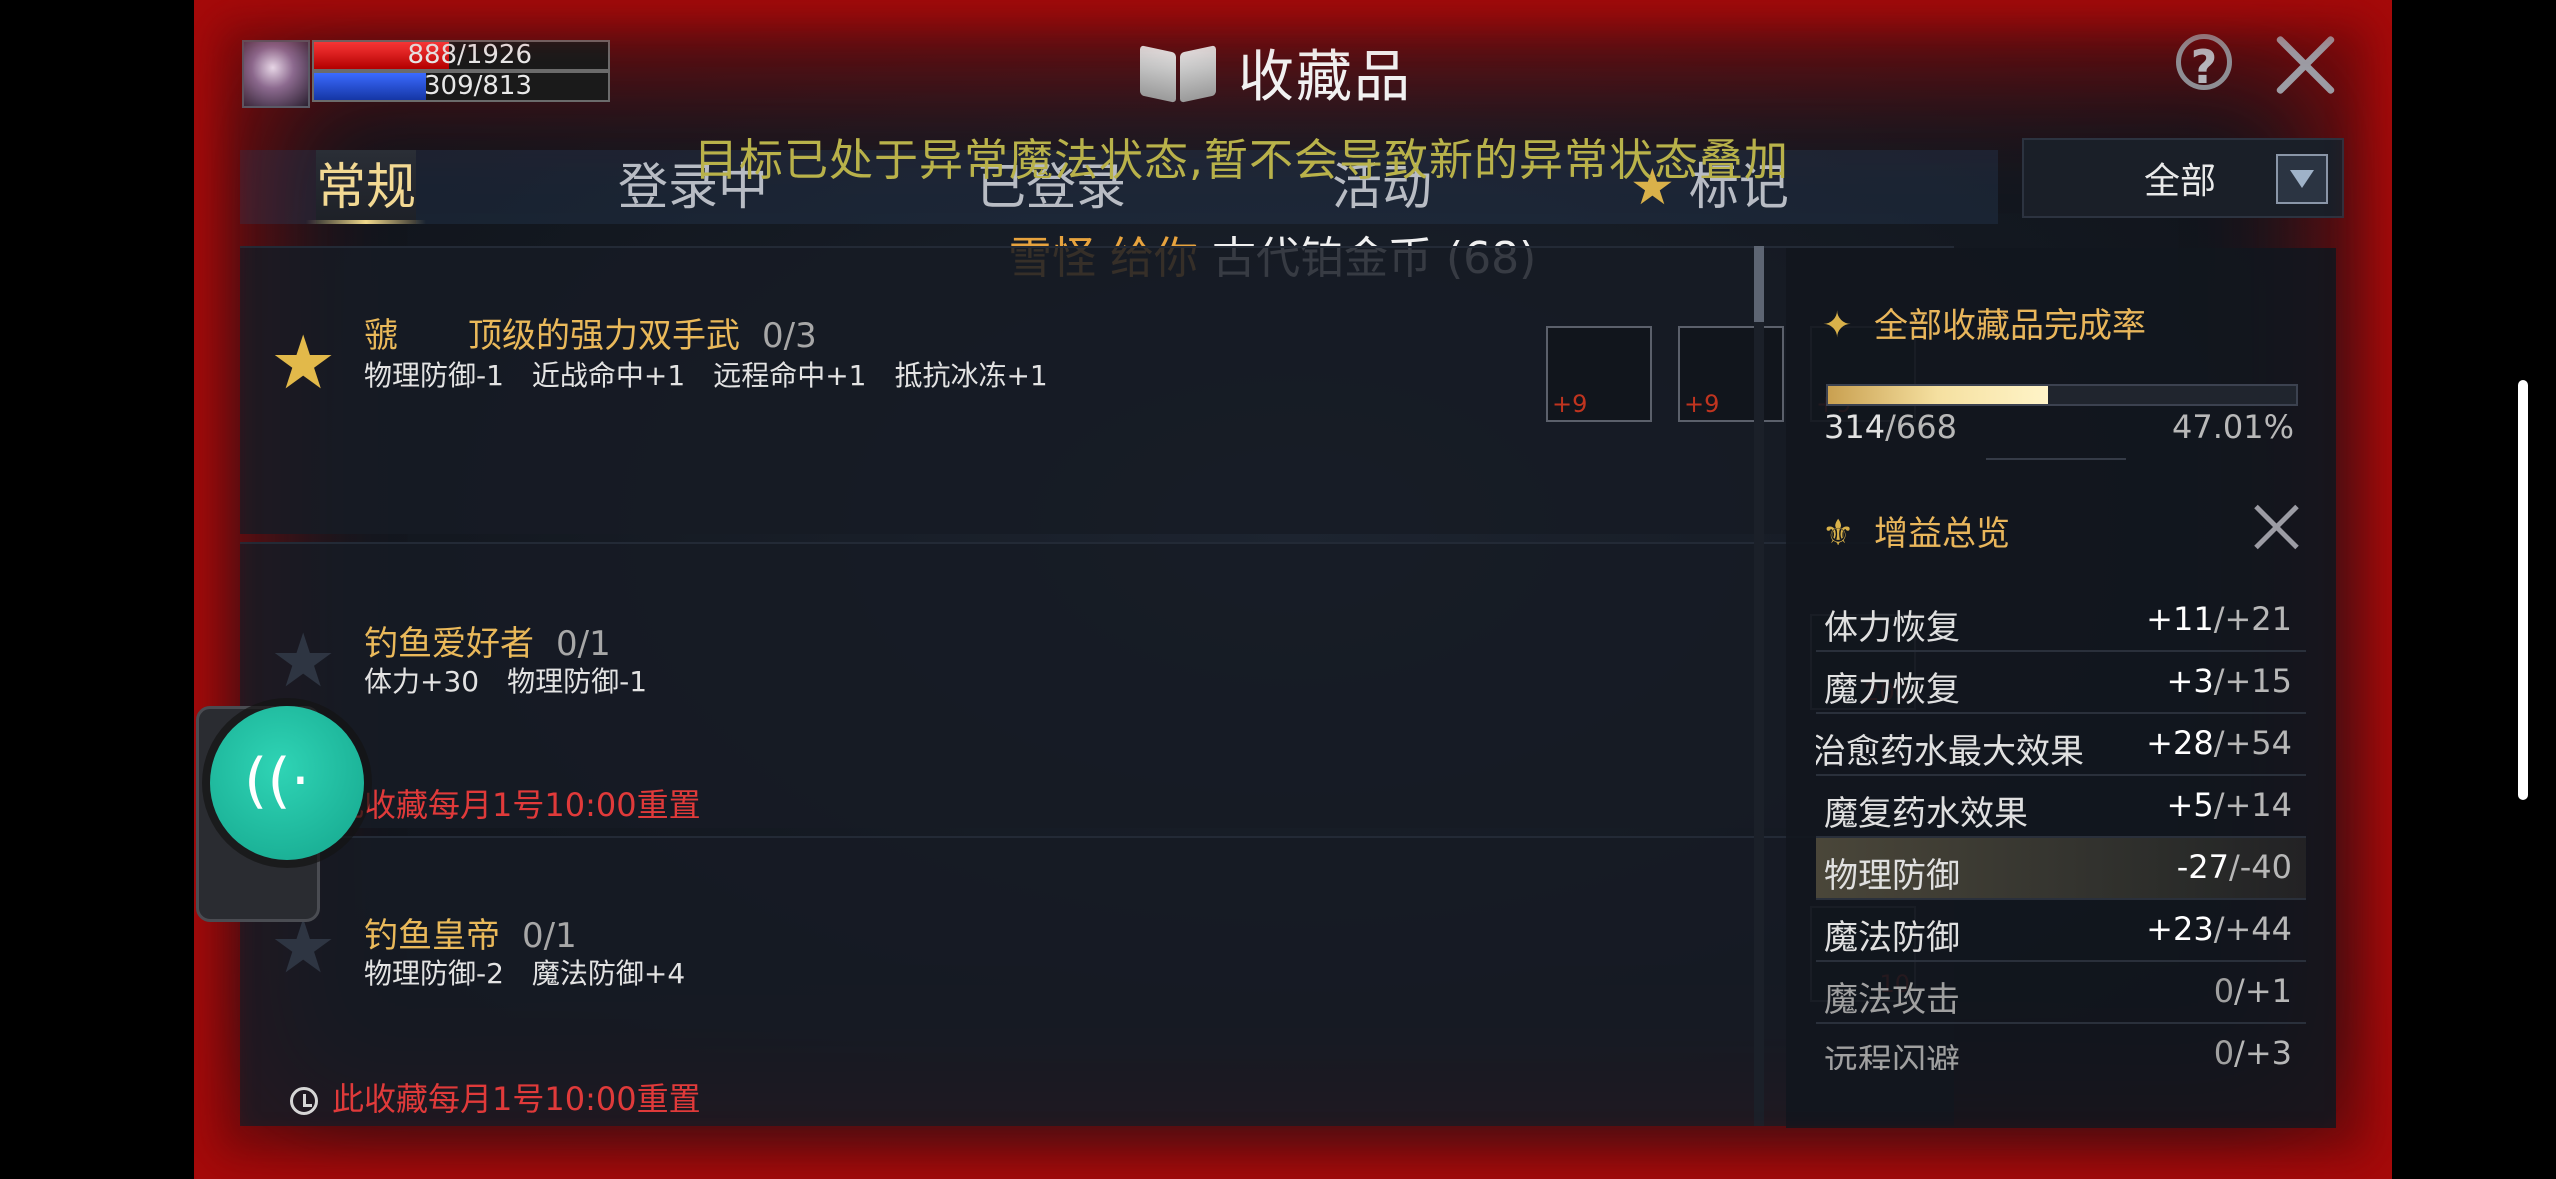  I want to click on fleur-de-lis-icon: ⚜, so click(1838, 533).